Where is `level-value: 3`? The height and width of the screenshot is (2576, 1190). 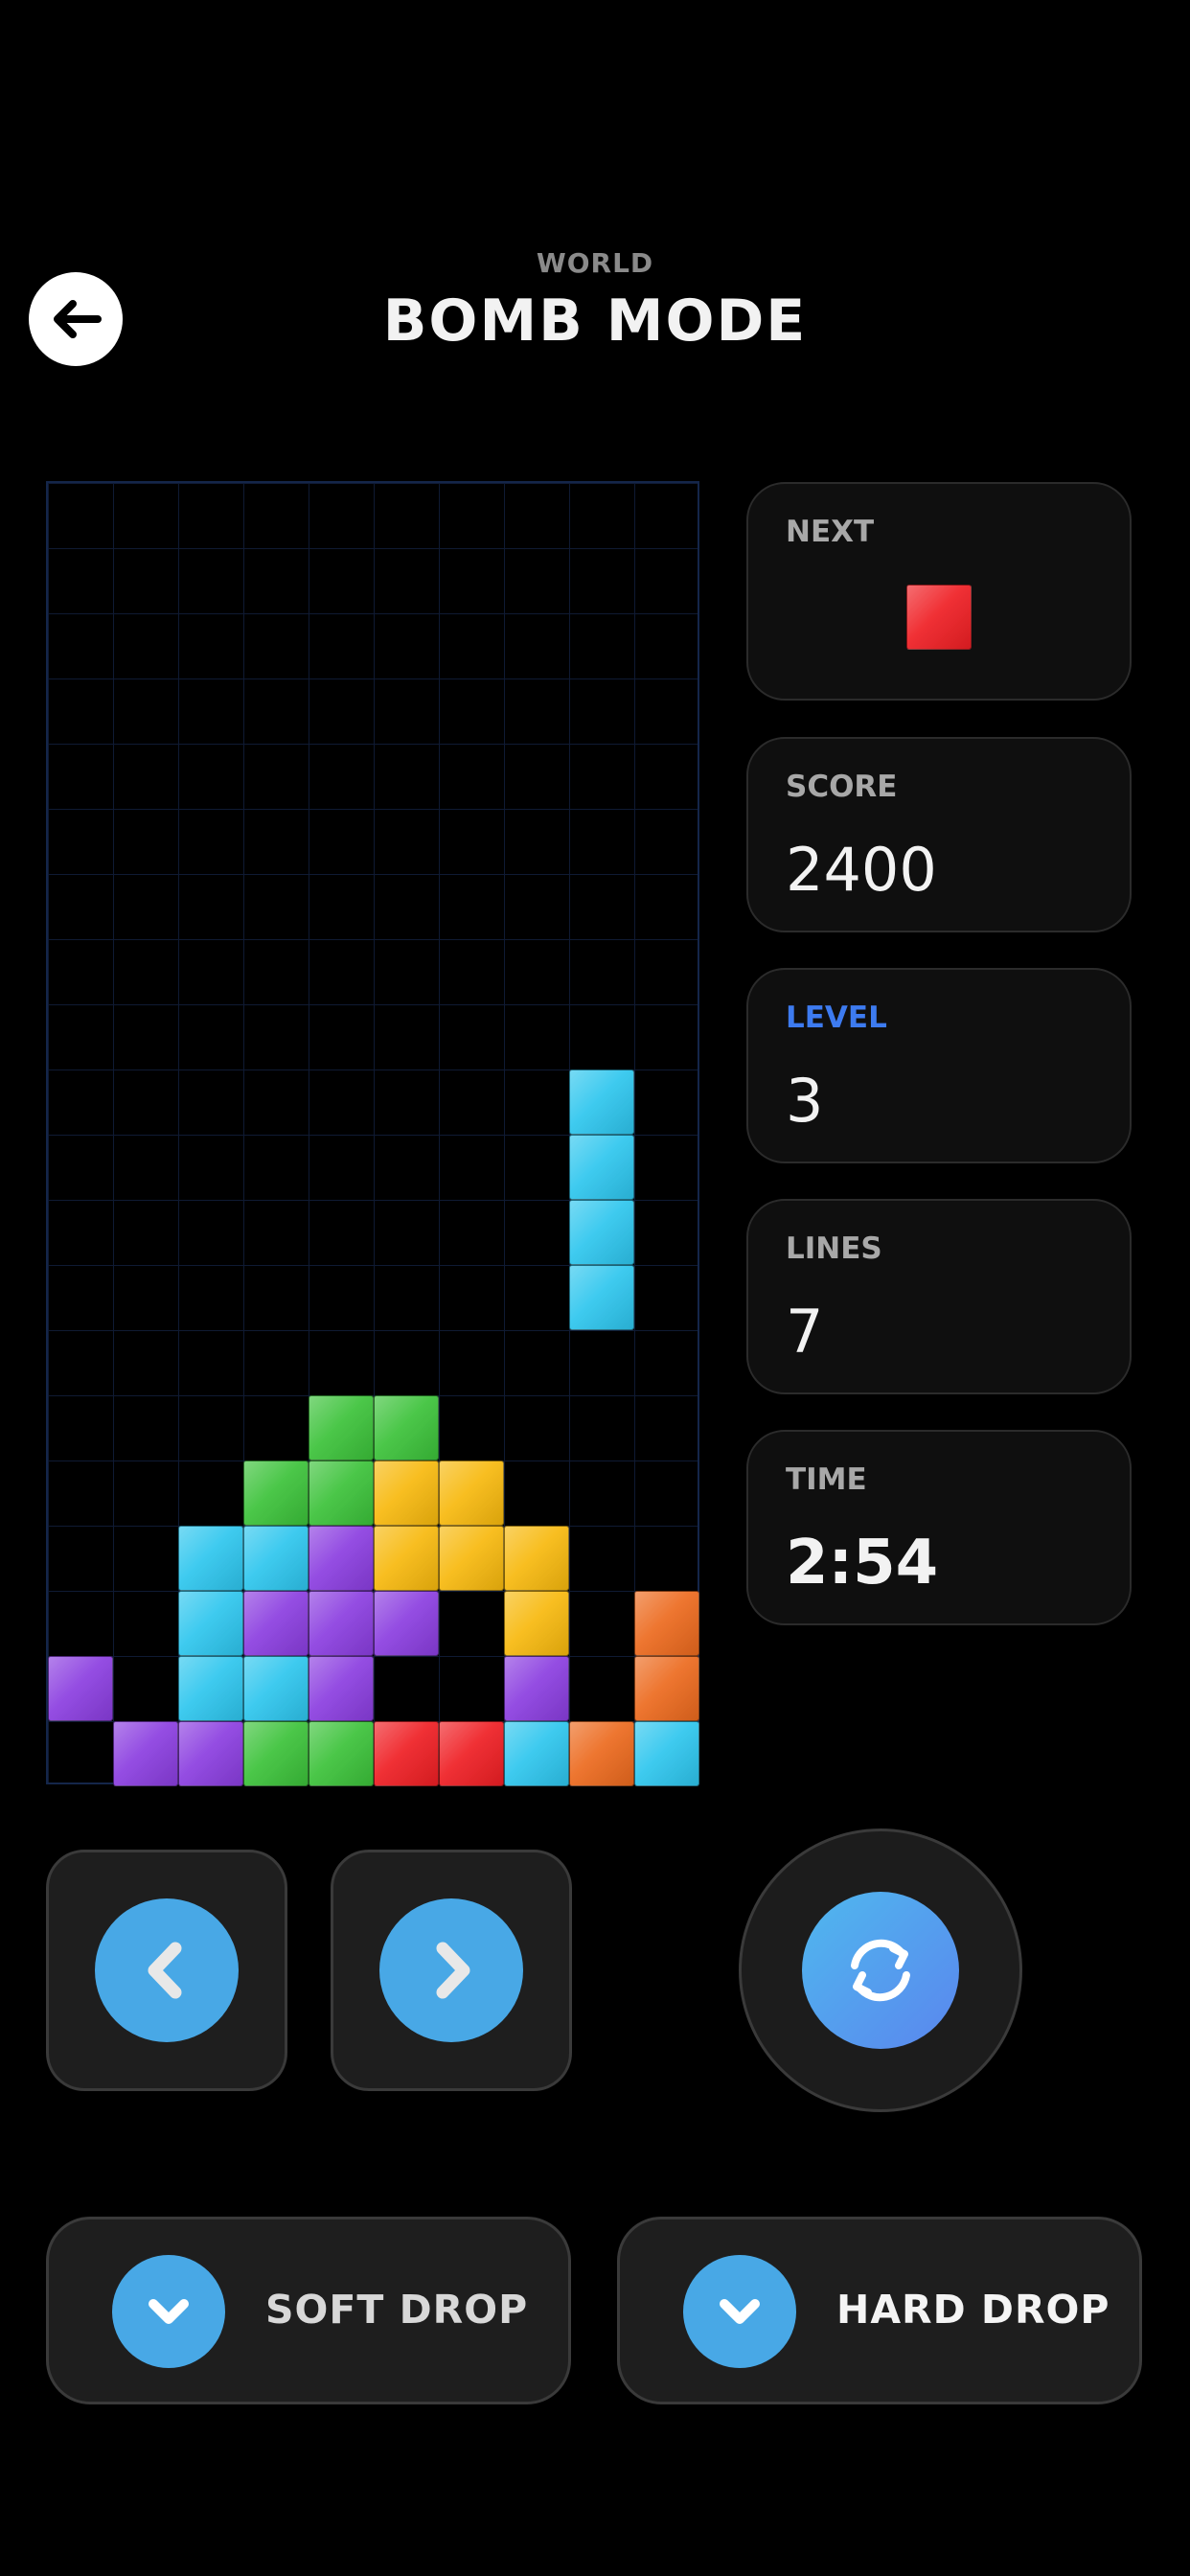
level-value: 3 is located at coordinates (805, 1101).